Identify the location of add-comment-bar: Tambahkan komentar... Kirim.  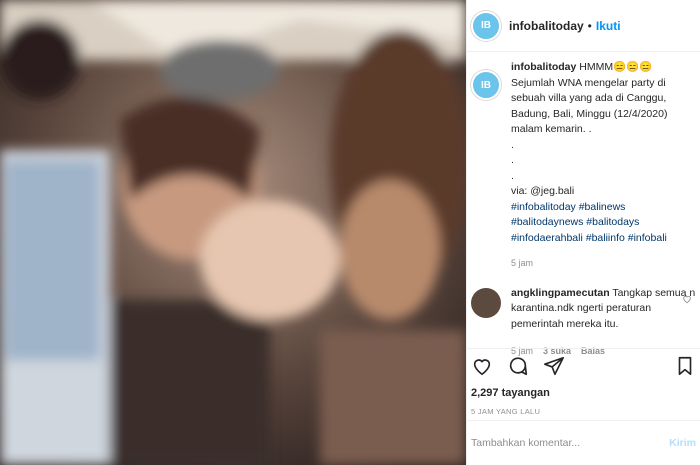
(583, 442).